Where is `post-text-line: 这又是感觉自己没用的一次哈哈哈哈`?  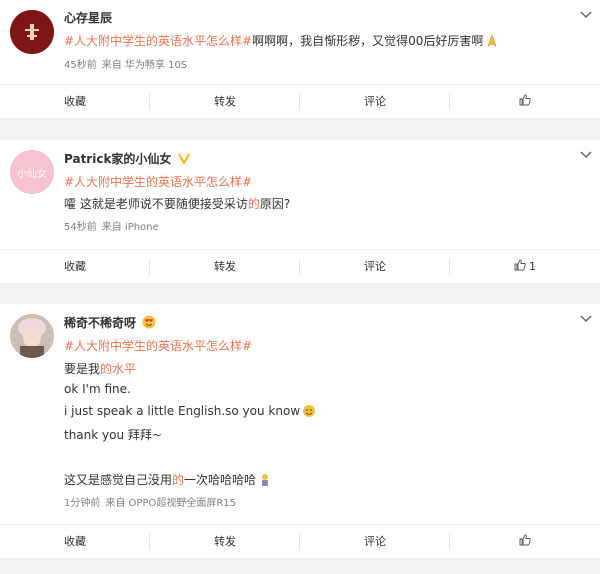
post-text-line: 这又是感觉自己没用的一次哈哈哈哈 is located at coordinates (168, 479).